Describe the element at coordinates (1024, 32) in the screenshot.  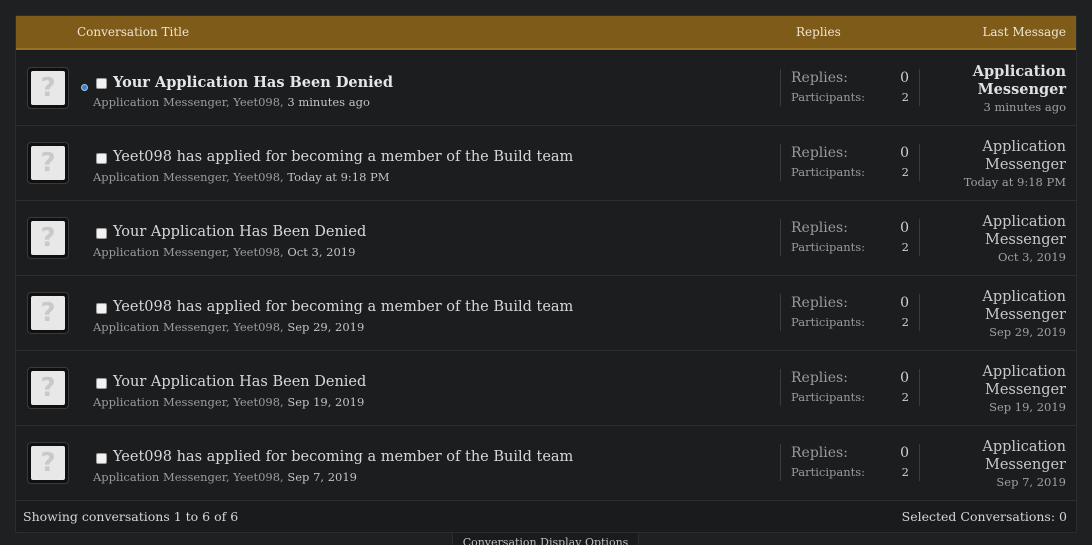
I see `column-header-last-message: Last Message` at that location.